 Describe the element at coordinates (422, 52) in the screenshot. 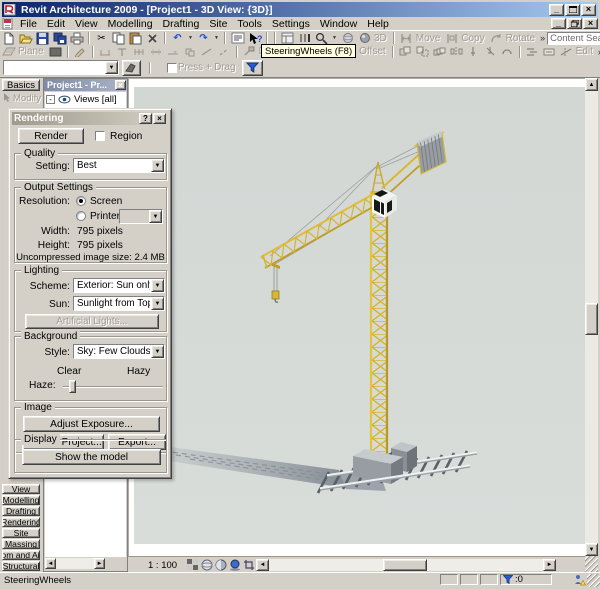

I see `ungroup-icon` at that location.